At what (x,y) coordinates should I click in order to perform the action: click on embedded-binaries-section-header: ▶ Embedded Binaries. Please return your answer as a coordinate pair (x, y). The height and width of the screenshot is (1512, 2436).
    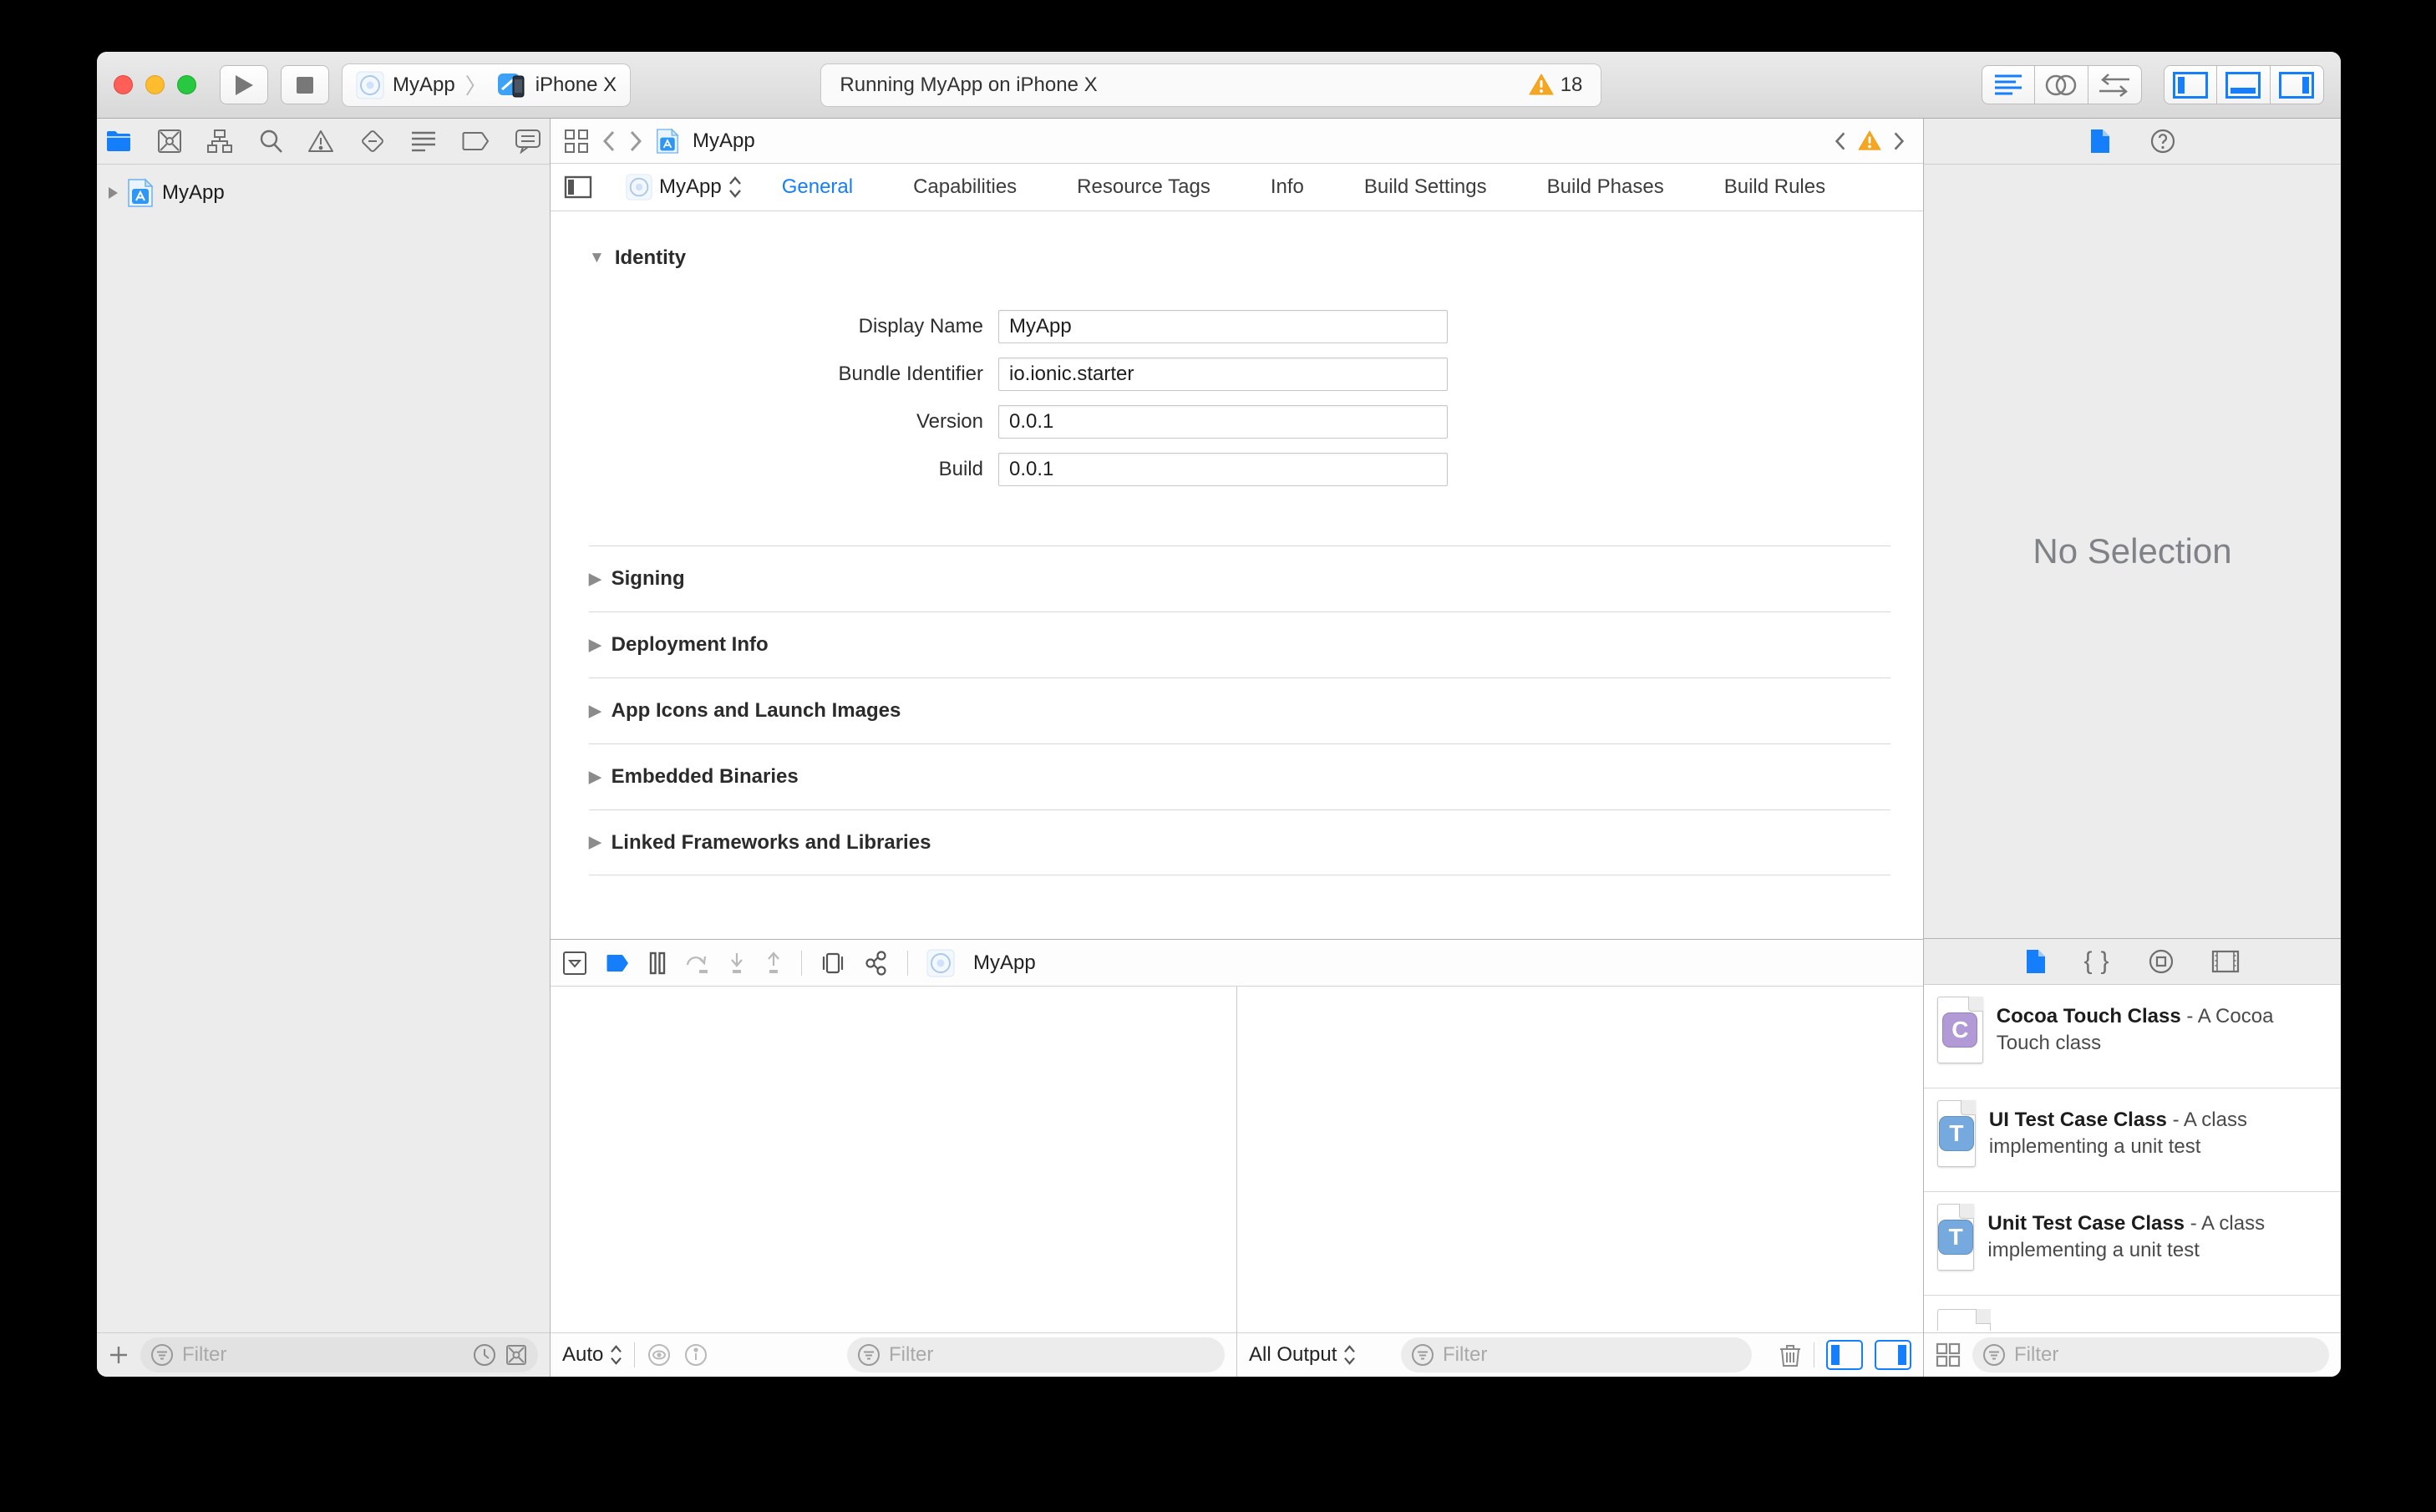
    Looking at the image, I should click on (1239, 776).